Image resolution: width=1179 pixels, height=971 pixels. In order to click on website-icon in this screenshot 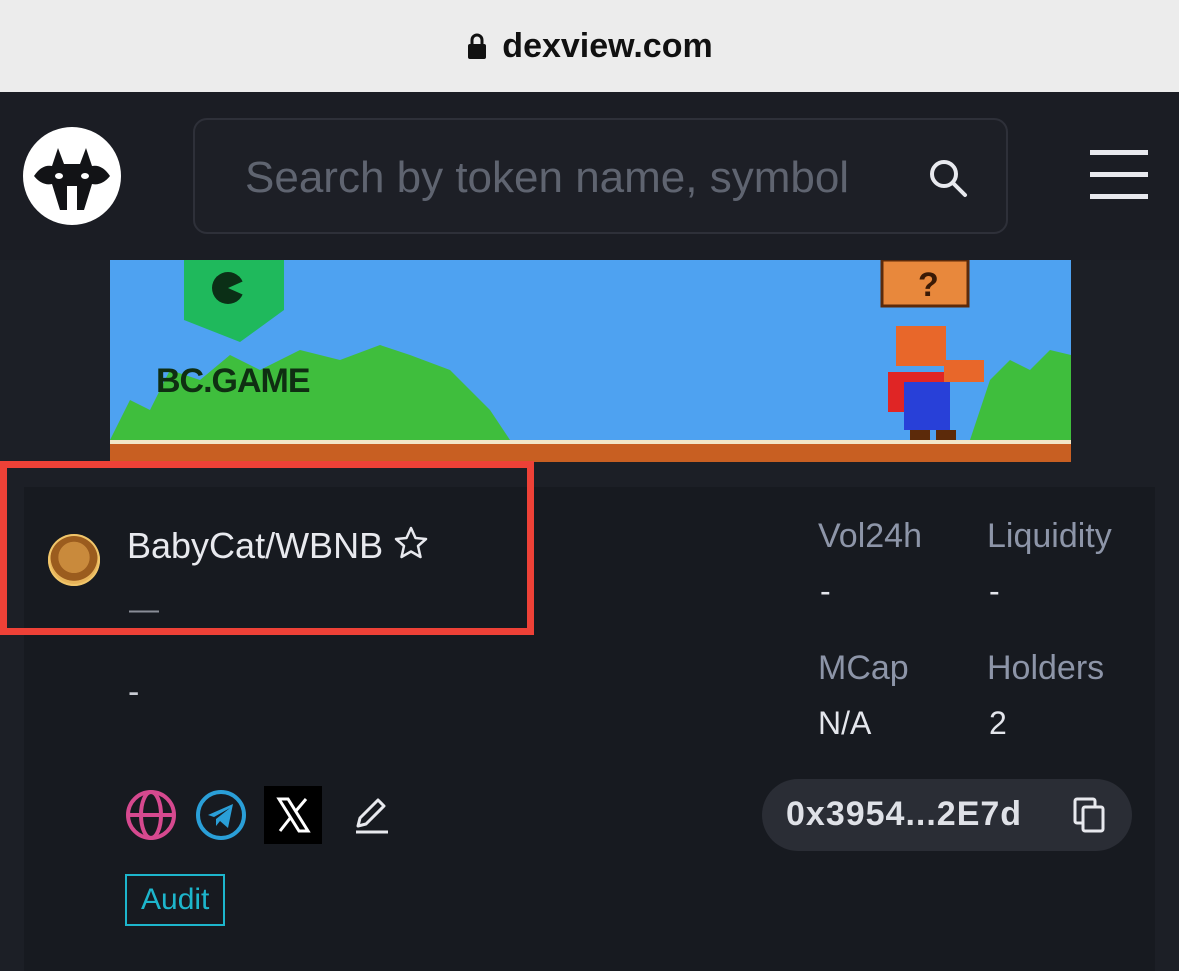, I will do `click(151, 815)`.